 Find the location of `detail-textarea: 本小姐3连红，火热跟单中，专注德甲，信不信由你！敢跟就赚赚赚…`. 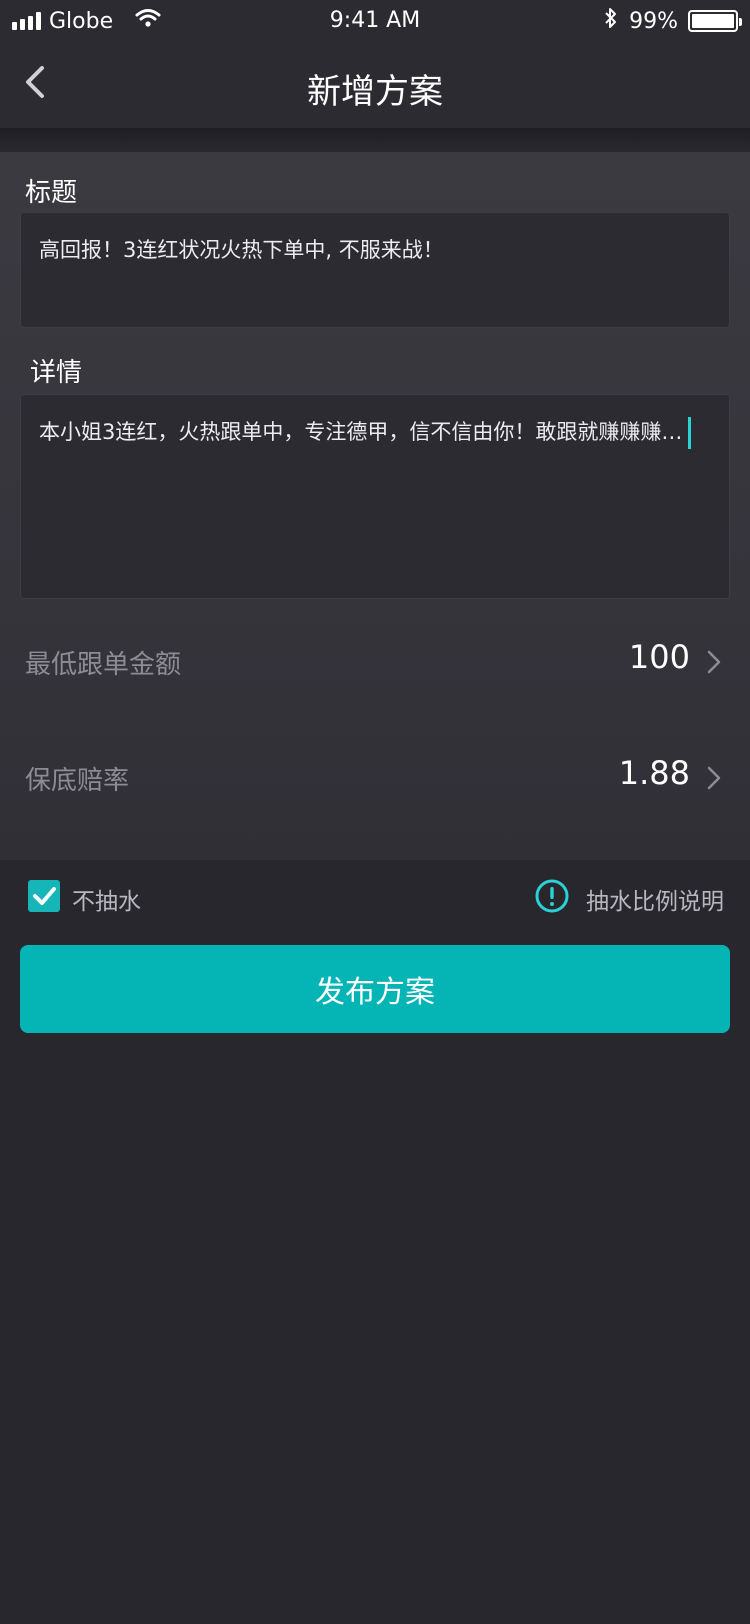

detail-textarea: 本小姐3连红，火热跟单中，专注德甲，信不信由你！敢跟就赚赚赚… is located at coordinates (375, 496).